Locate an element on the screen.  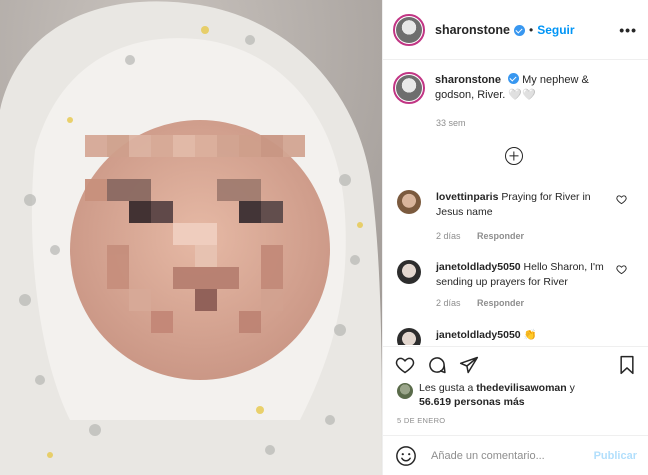
share-icon is located at coordinates (469, 365).